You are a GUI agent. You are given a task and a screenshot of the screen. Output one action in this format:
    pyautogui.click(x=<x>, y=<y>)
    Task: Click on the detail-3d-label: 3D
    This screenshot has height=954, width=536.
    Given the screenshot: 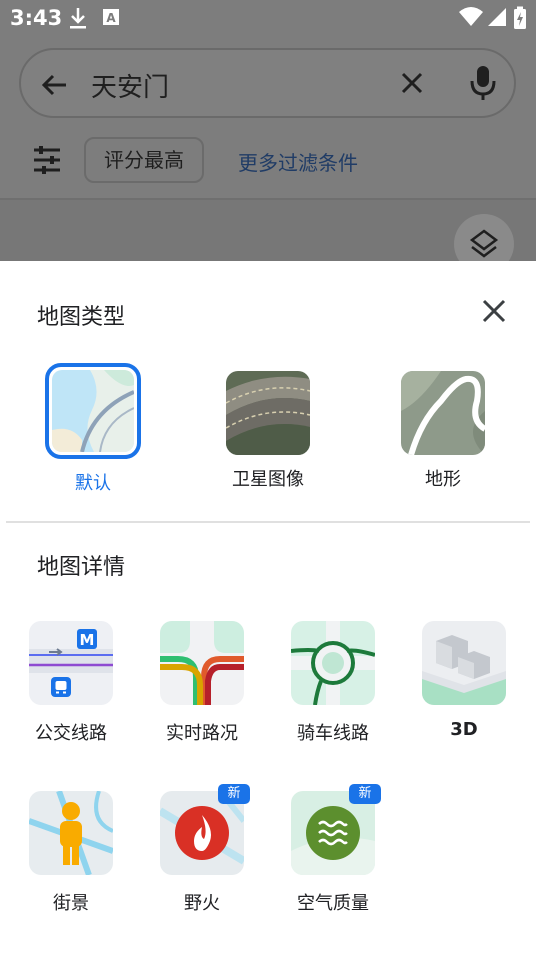 What is the action you would take?
    pyautogui.click(x=464, y=729)
    